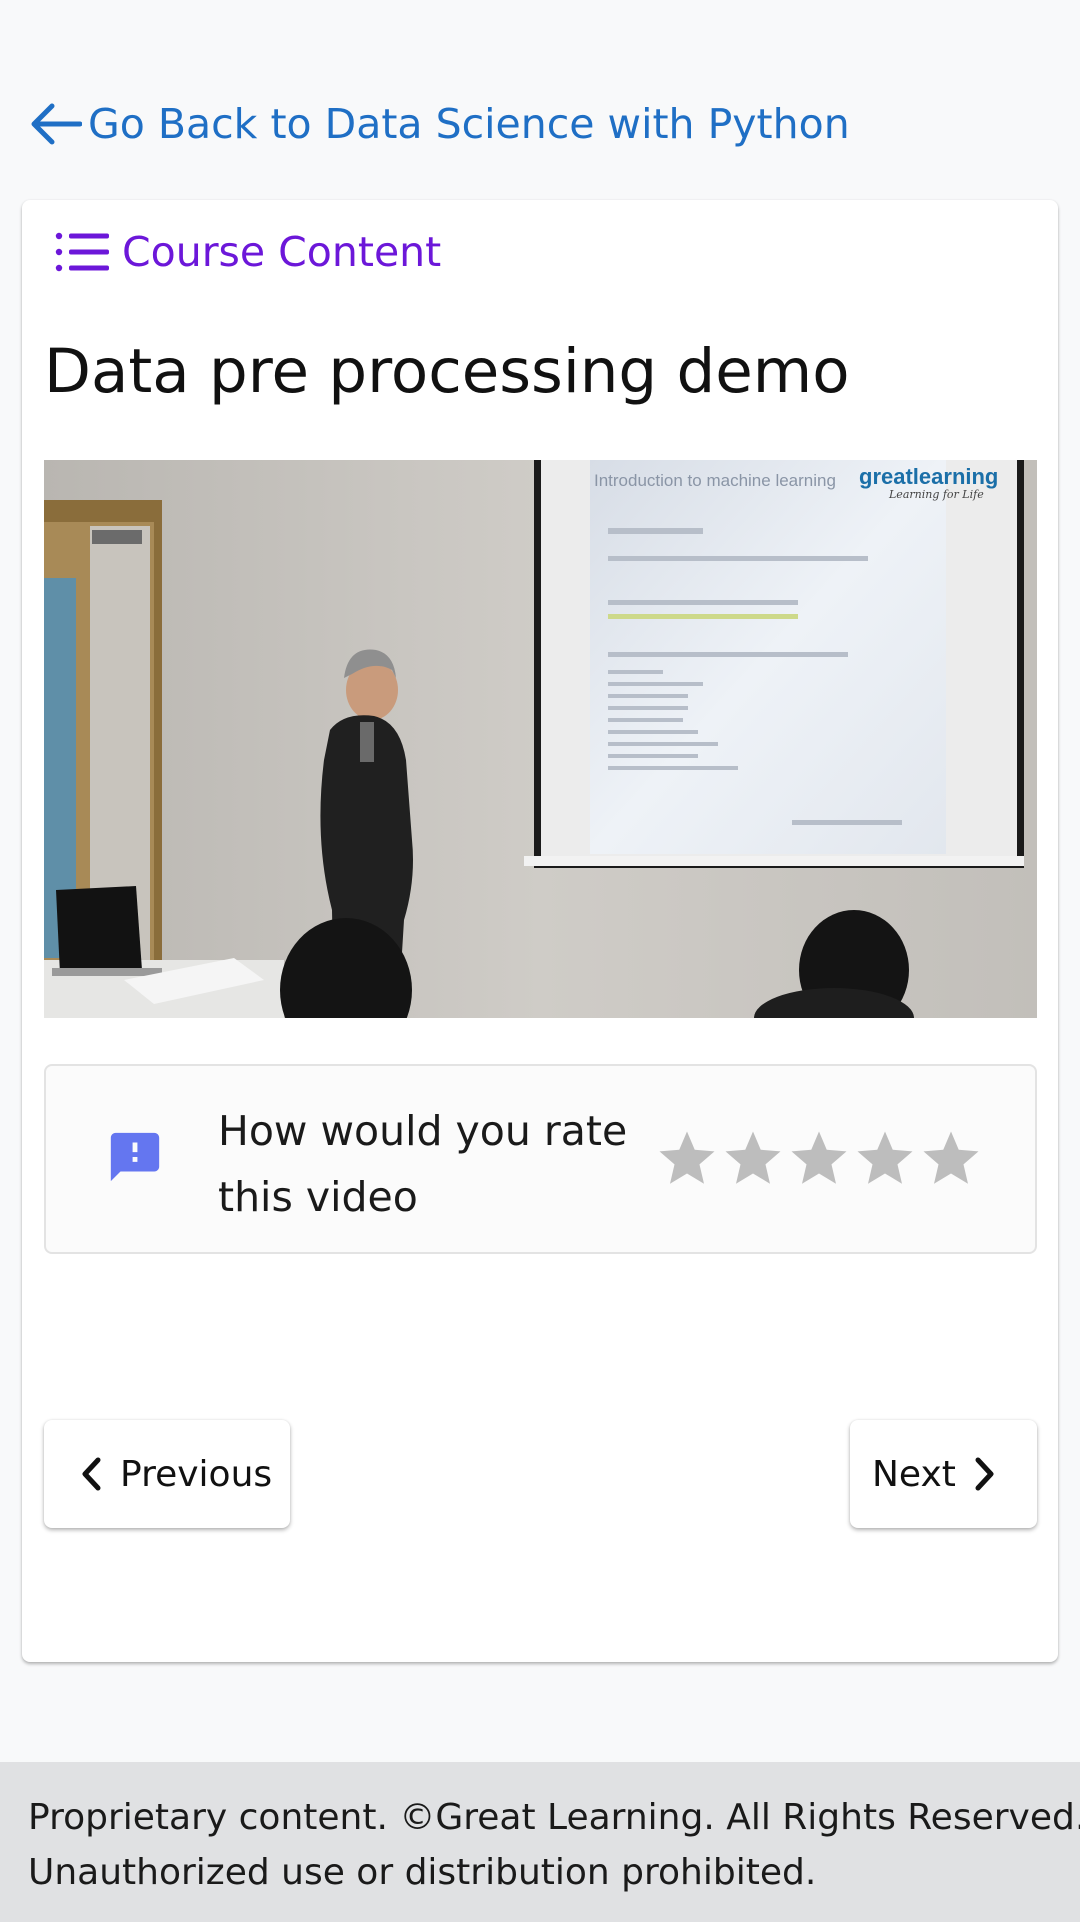 This screenshot has width=1080, height=1922. What do you see at coordinates (928, 476) in the screenshot?
I see `brand-name: greatlearning` at bounding box center [928, 476].